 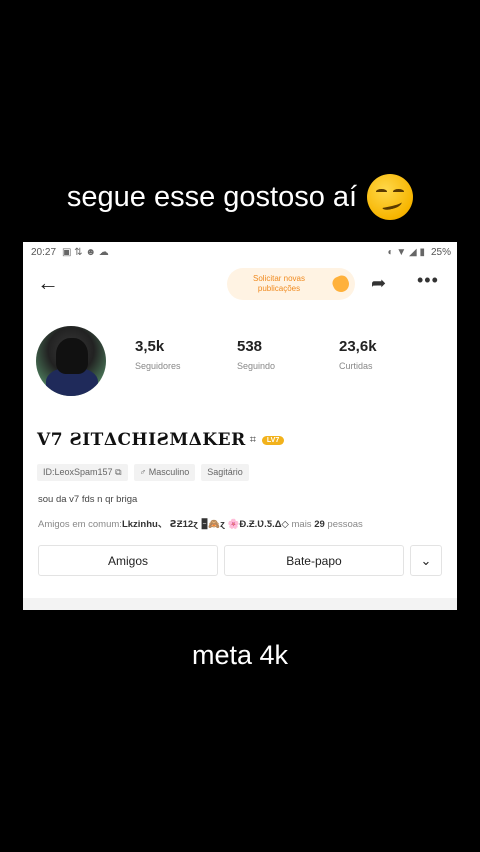 What do you see at coordinates (250, 346) in the screenshot?
I see `following-count: 538` at bounding box center [250, 346].